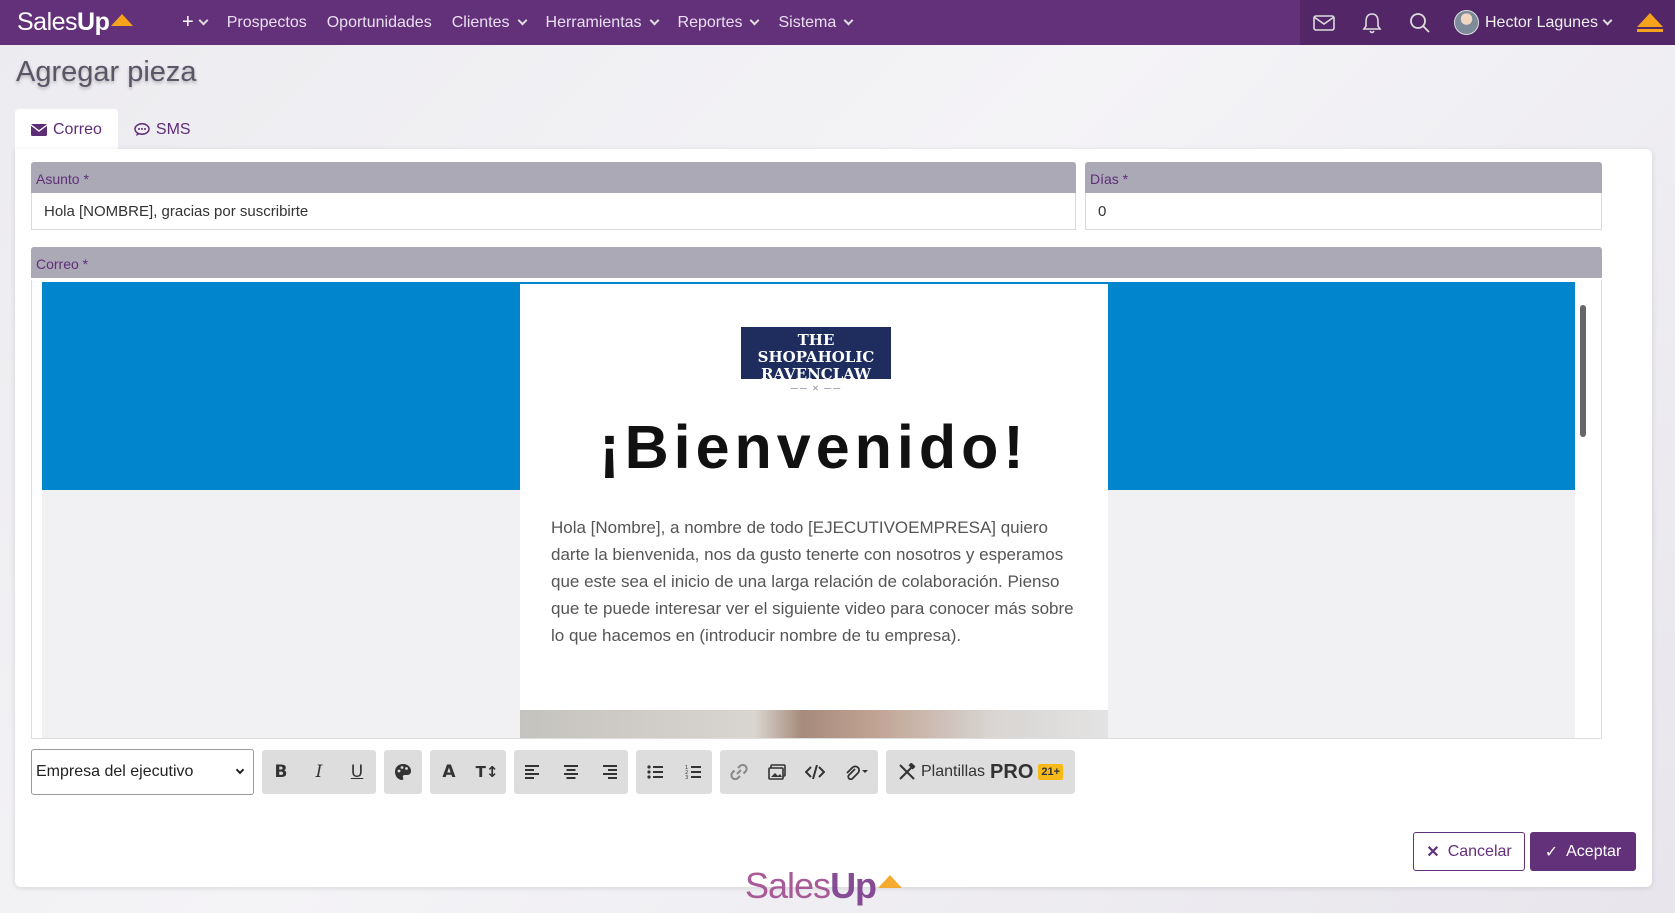 This screenshot has width=1675, height=913. I want to click on scrollbar-thumb, so click(1583, 371).